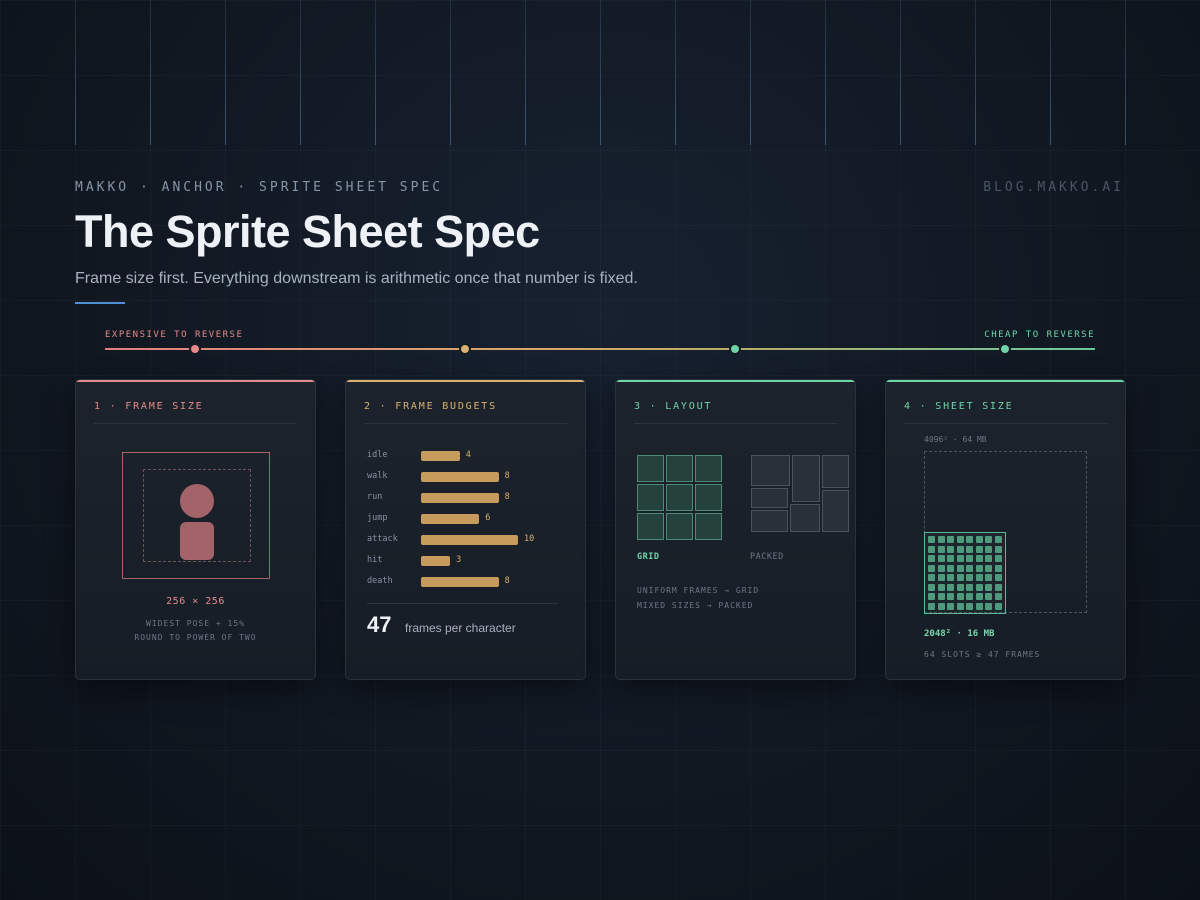  I want to click on frame-note-rounding: ROUND TO POWER OF TWO, so click(195, 637).